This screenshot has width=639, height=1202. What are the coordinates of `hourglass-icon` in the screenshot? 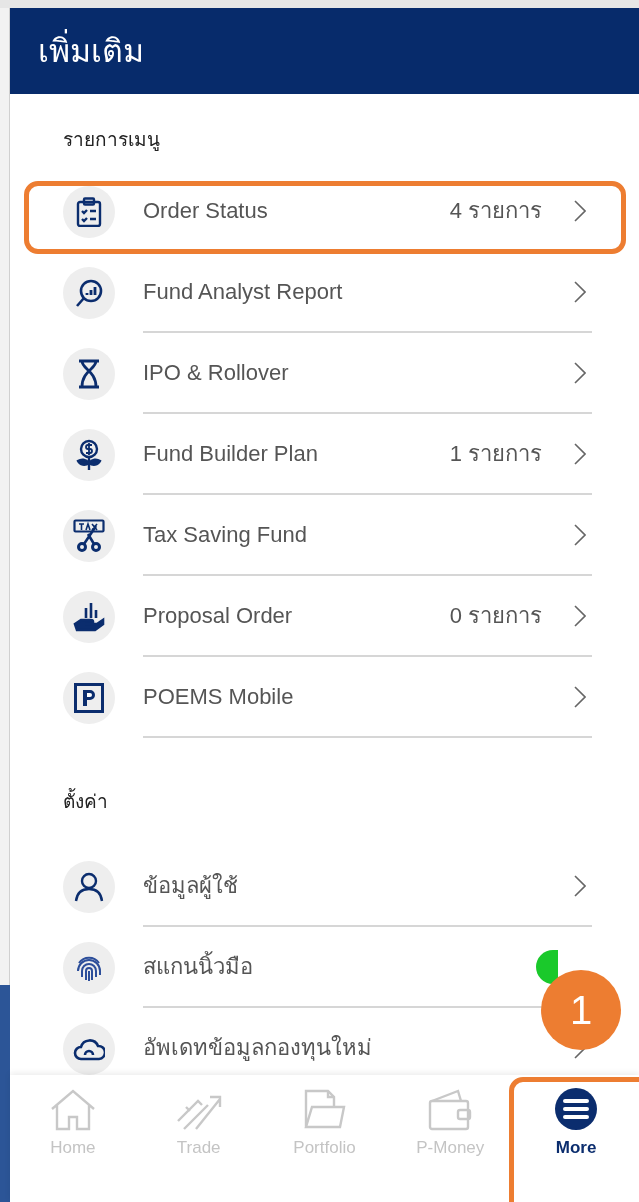 It's located at (89, 373).